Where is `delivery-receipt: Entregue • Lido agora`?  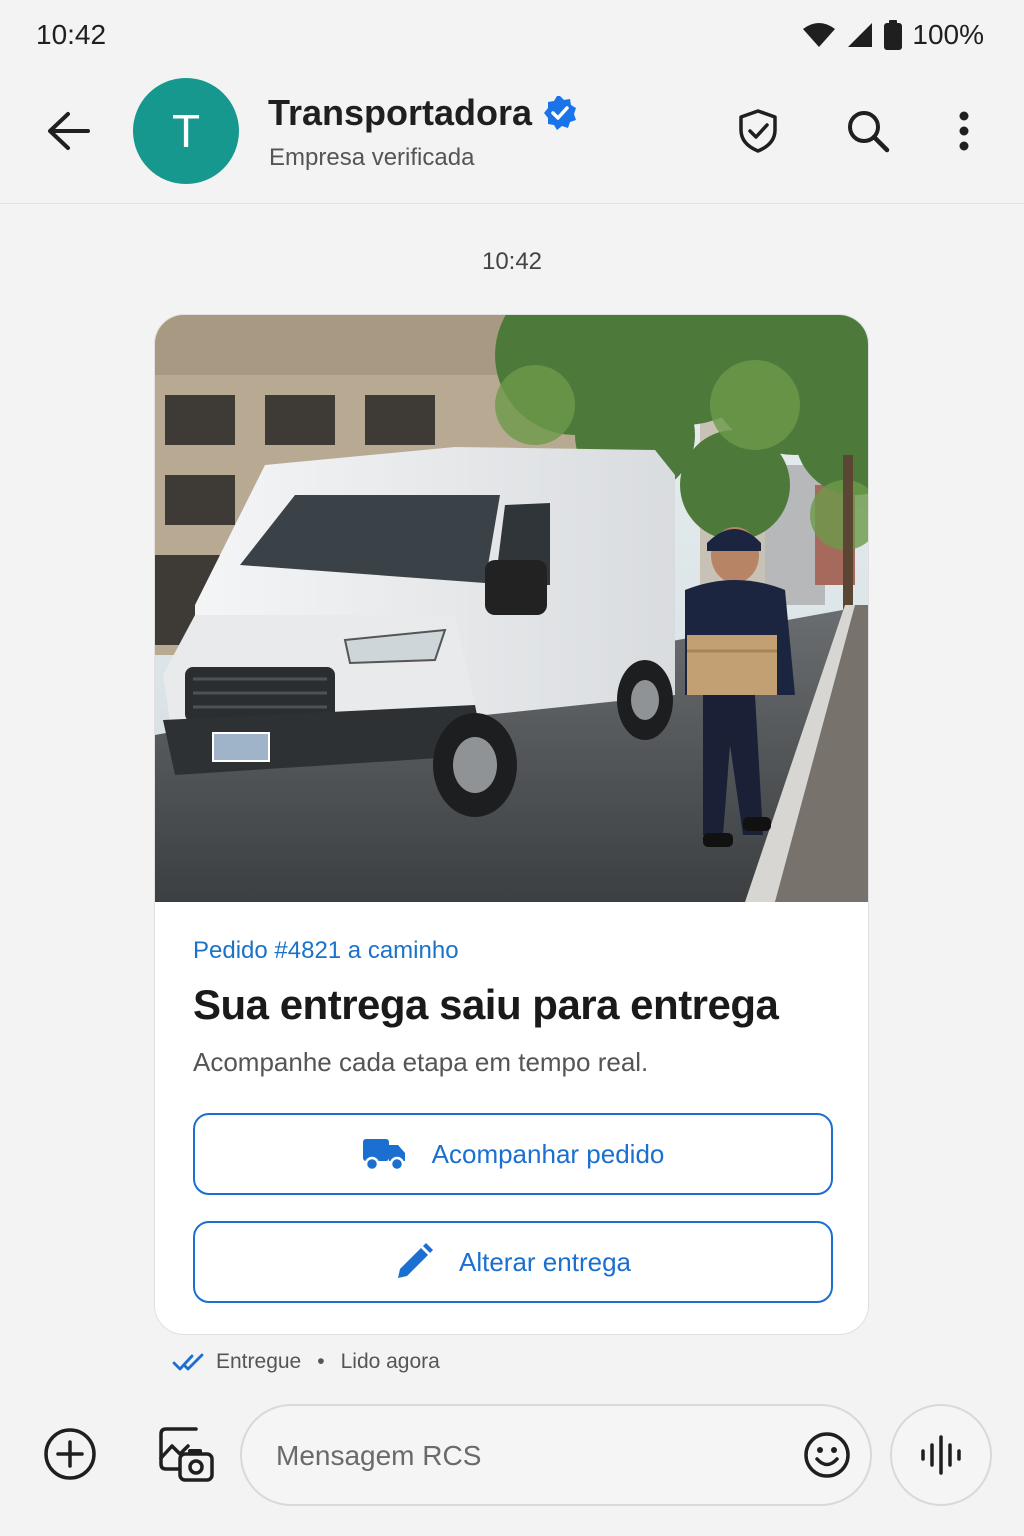
delivery-receipt: Entregue • Lido agora is located at coordinates (306, 1362).